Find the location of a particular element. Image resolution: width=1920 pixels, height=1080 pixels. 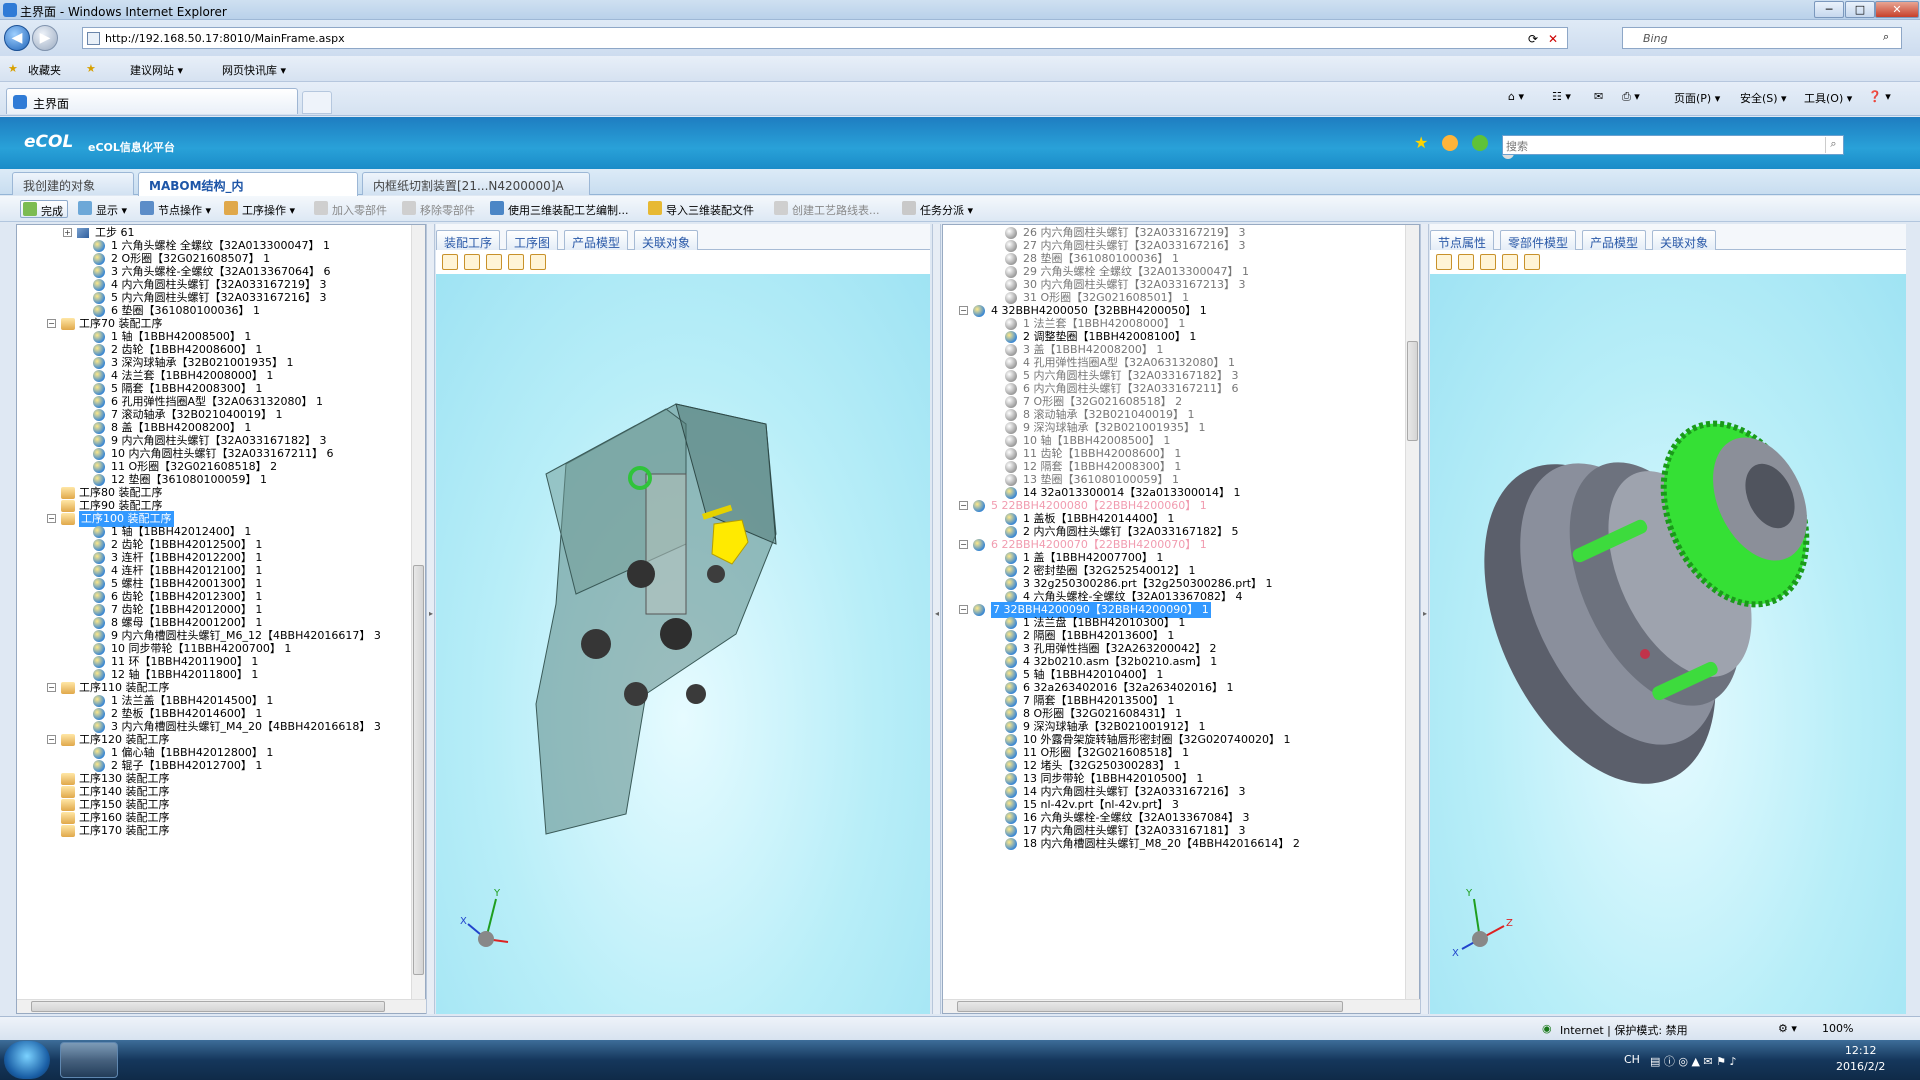

complete-button: 完成 is located at coordinates (44, 209).